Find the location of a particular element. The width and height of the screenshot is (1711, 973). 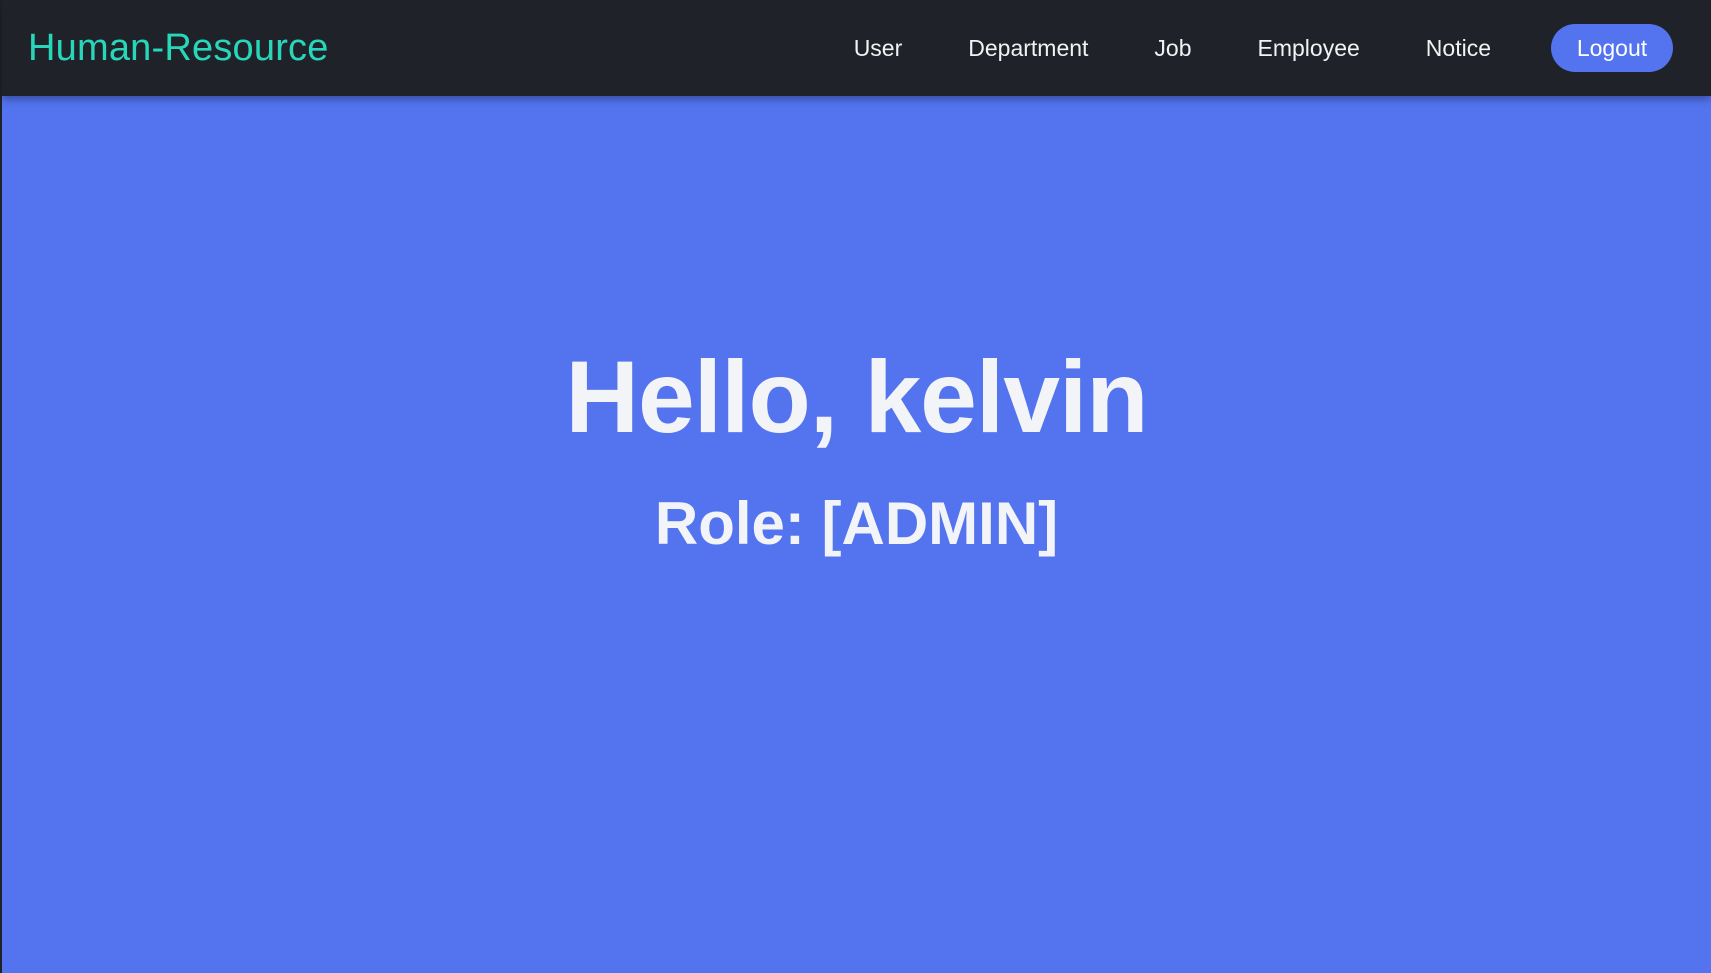

logout-button: Logout is located at coordinates (1612, 48).